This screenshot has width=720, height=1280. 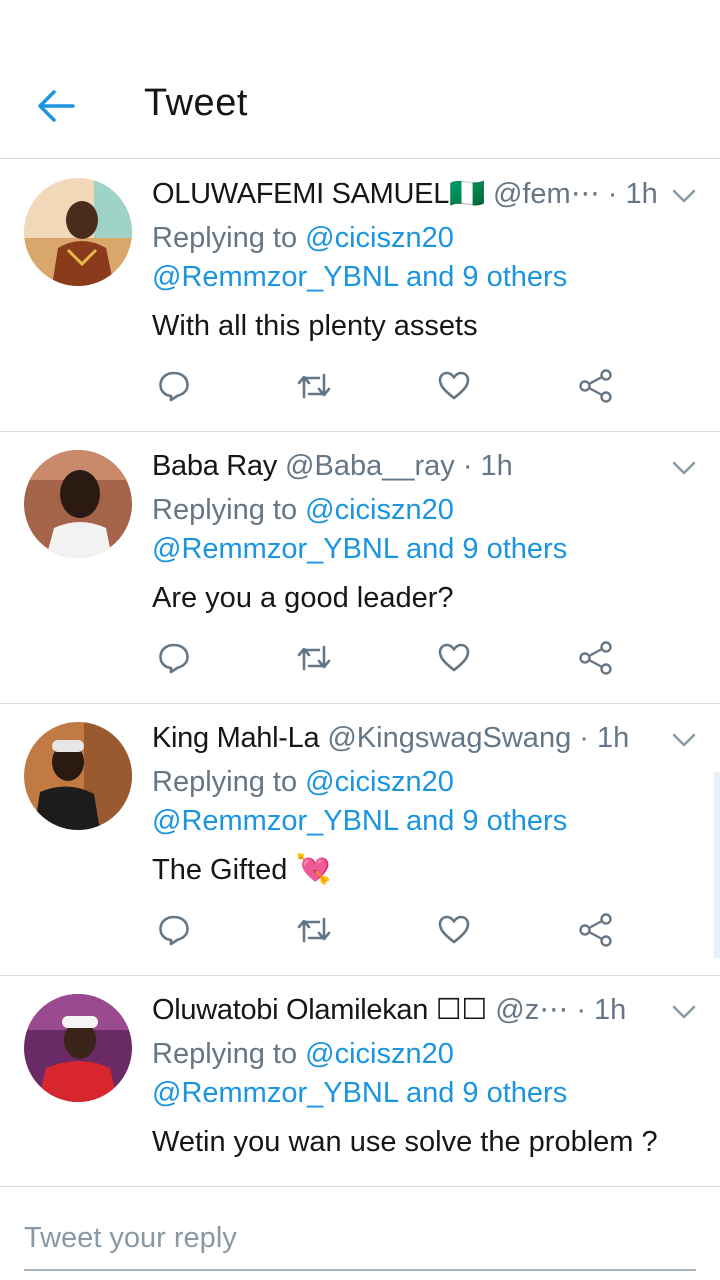 I want to click on app-header: Tweet, so click(x=360, y=107).